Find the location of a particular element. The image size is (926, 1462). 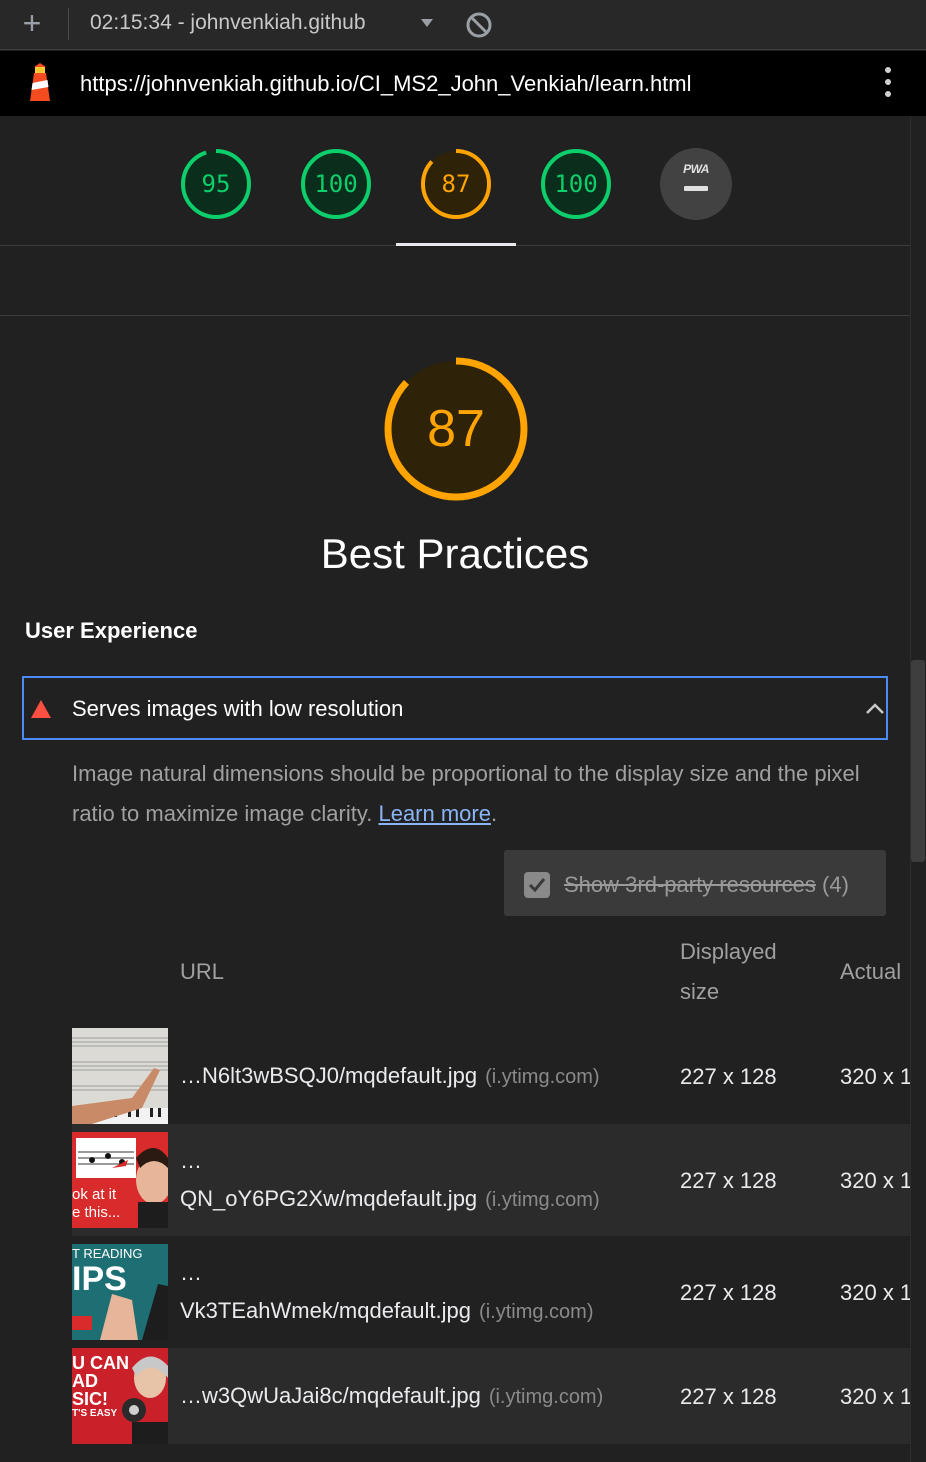

third-party-label-text: Show 3rd-party resources is located at coordinates (690, 884).